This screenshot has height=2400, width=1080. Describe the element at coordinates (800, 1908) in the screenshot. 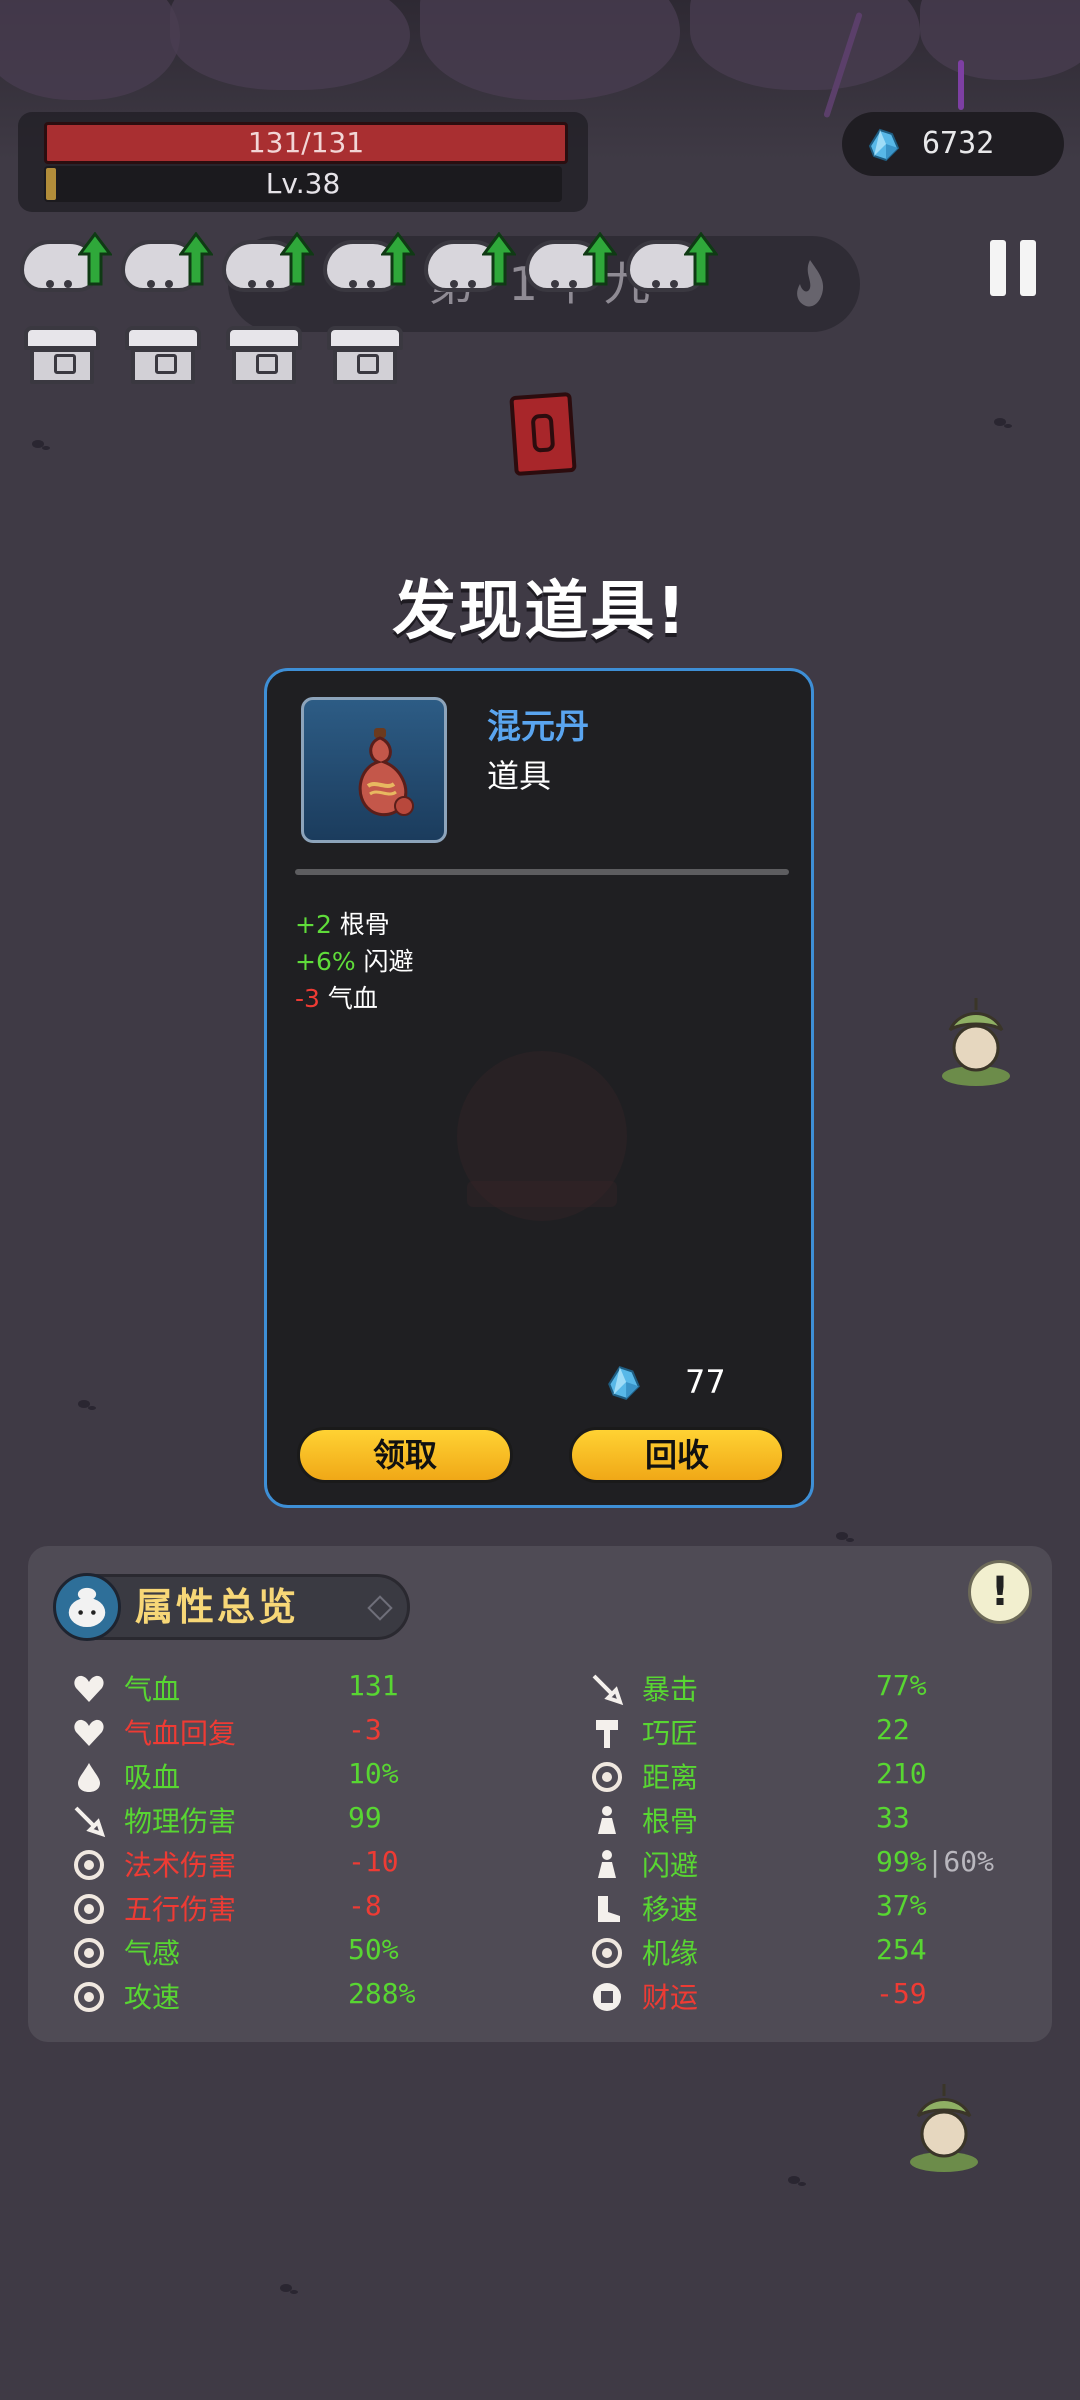

I see `stat-row: 移速 37%` at that location.